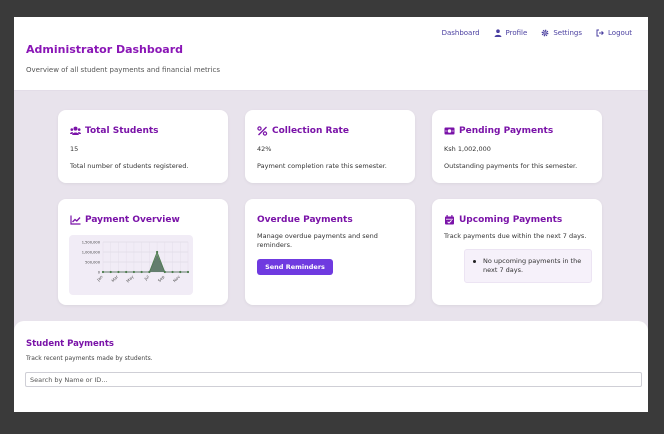 The width and height of the screenshot is (664, 434). Describe the element at coordinates (467, 149) in the screenshot. I see `pending-payments-value: Ksh 1,002,000` at that location.